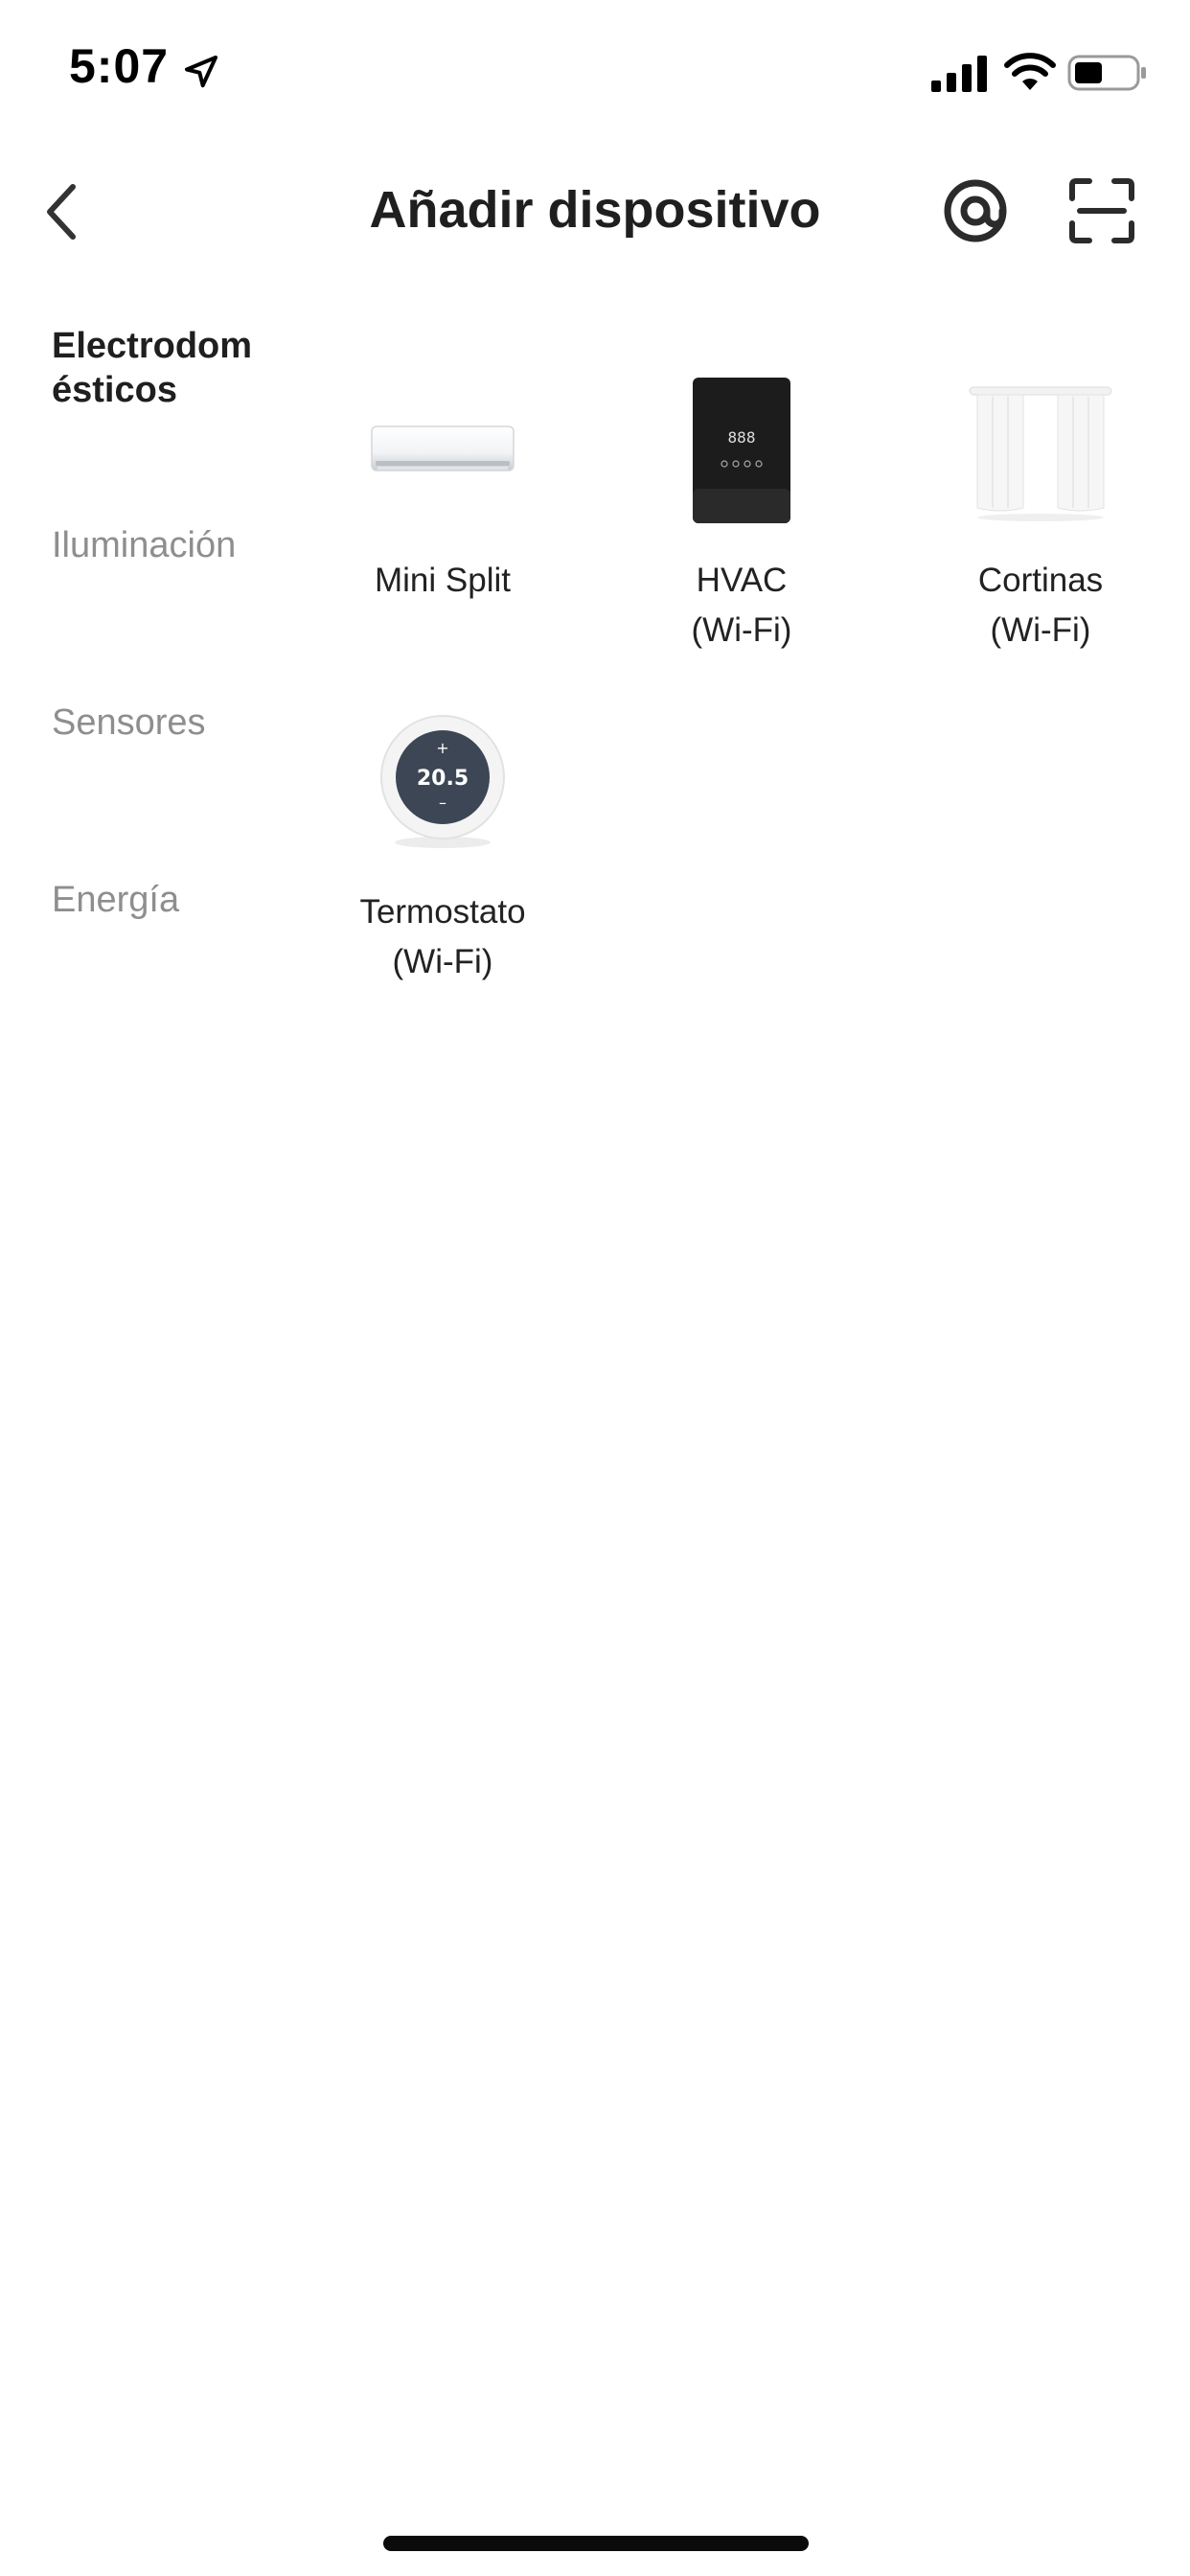 Image resolution: width=1190 pixels, height=2576 pixels. Describe the element at coordinates (201, 72) in the screenshot. I see `location-icon` at that location.